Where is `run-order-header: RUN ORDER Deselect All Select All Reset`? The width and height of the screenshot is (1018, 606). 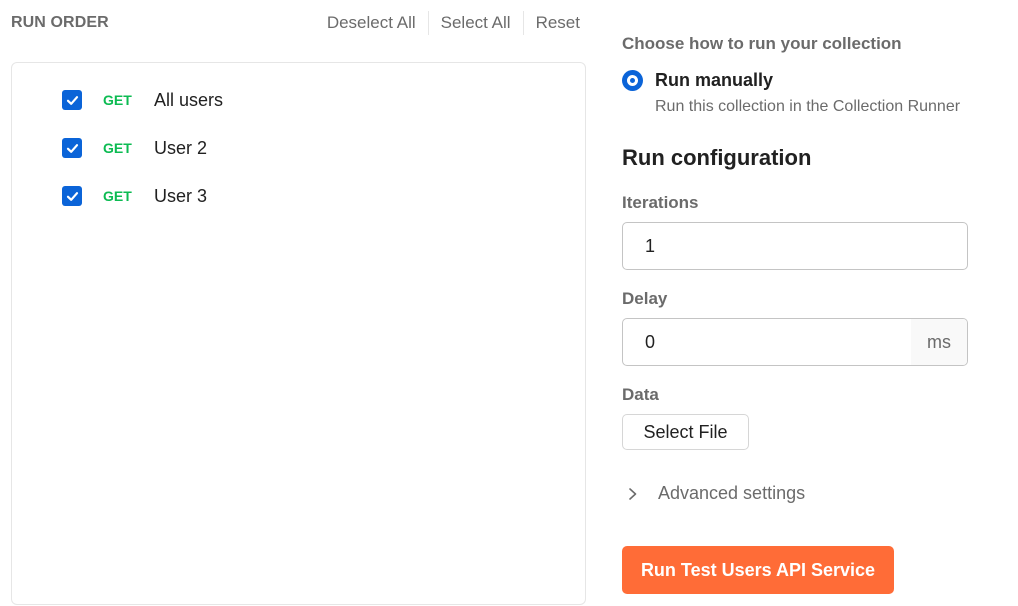 run-order-header: RUN ORDER Deselect All Select All Reset is located at coordinates (298, 23).